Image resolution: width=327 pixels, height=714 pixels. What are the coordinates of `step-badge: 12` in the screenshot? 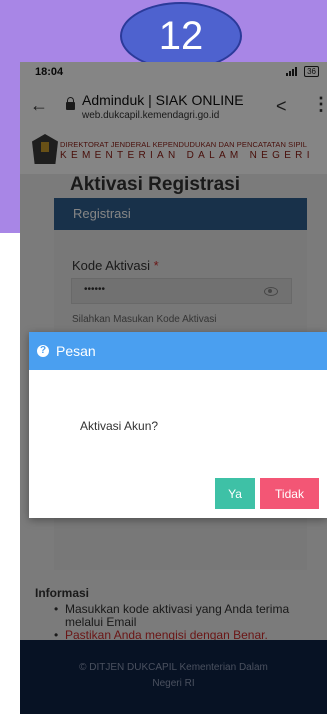 It's located at (181, 36).